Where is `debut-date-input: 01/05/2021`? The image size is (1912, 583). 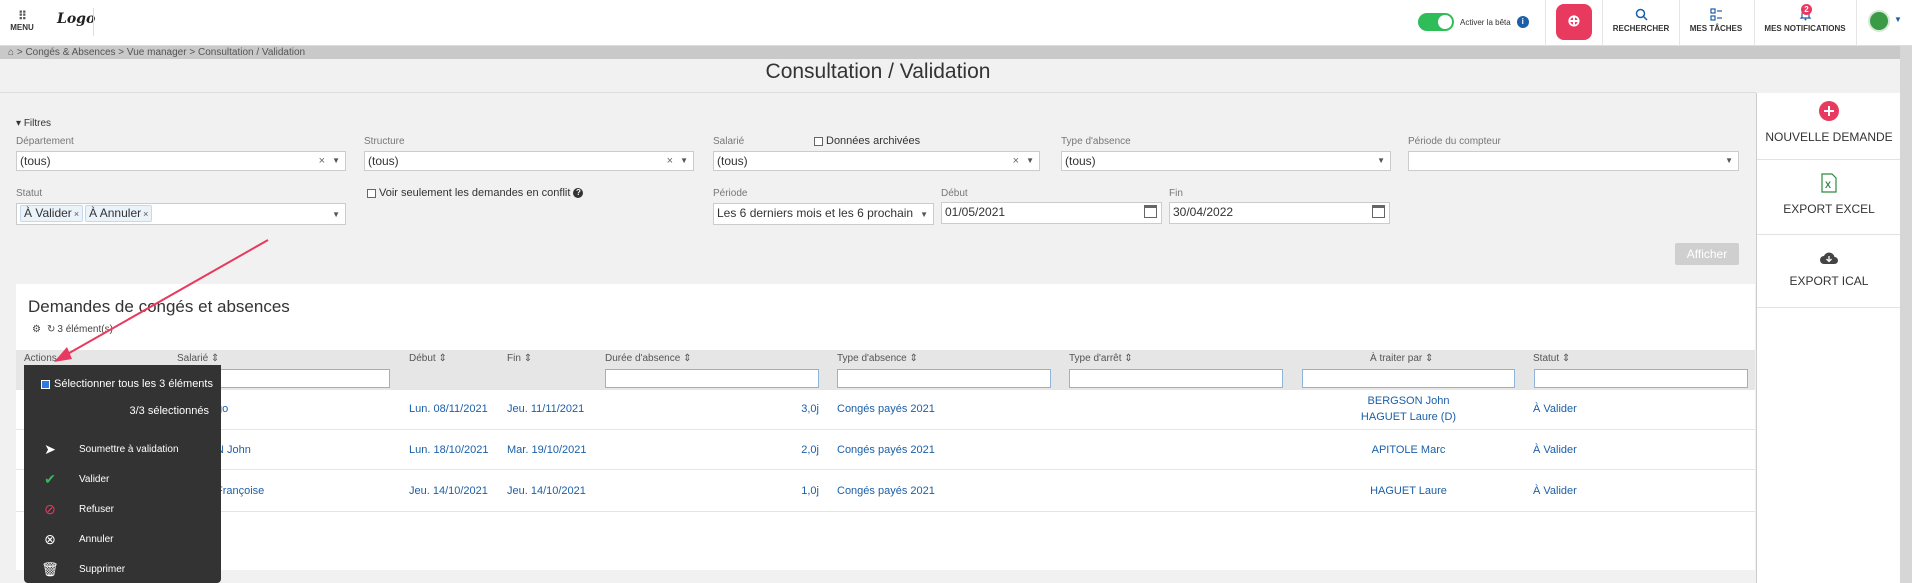
debut-date-input: 01/05/2021 is located at coordinates (1051, 213).